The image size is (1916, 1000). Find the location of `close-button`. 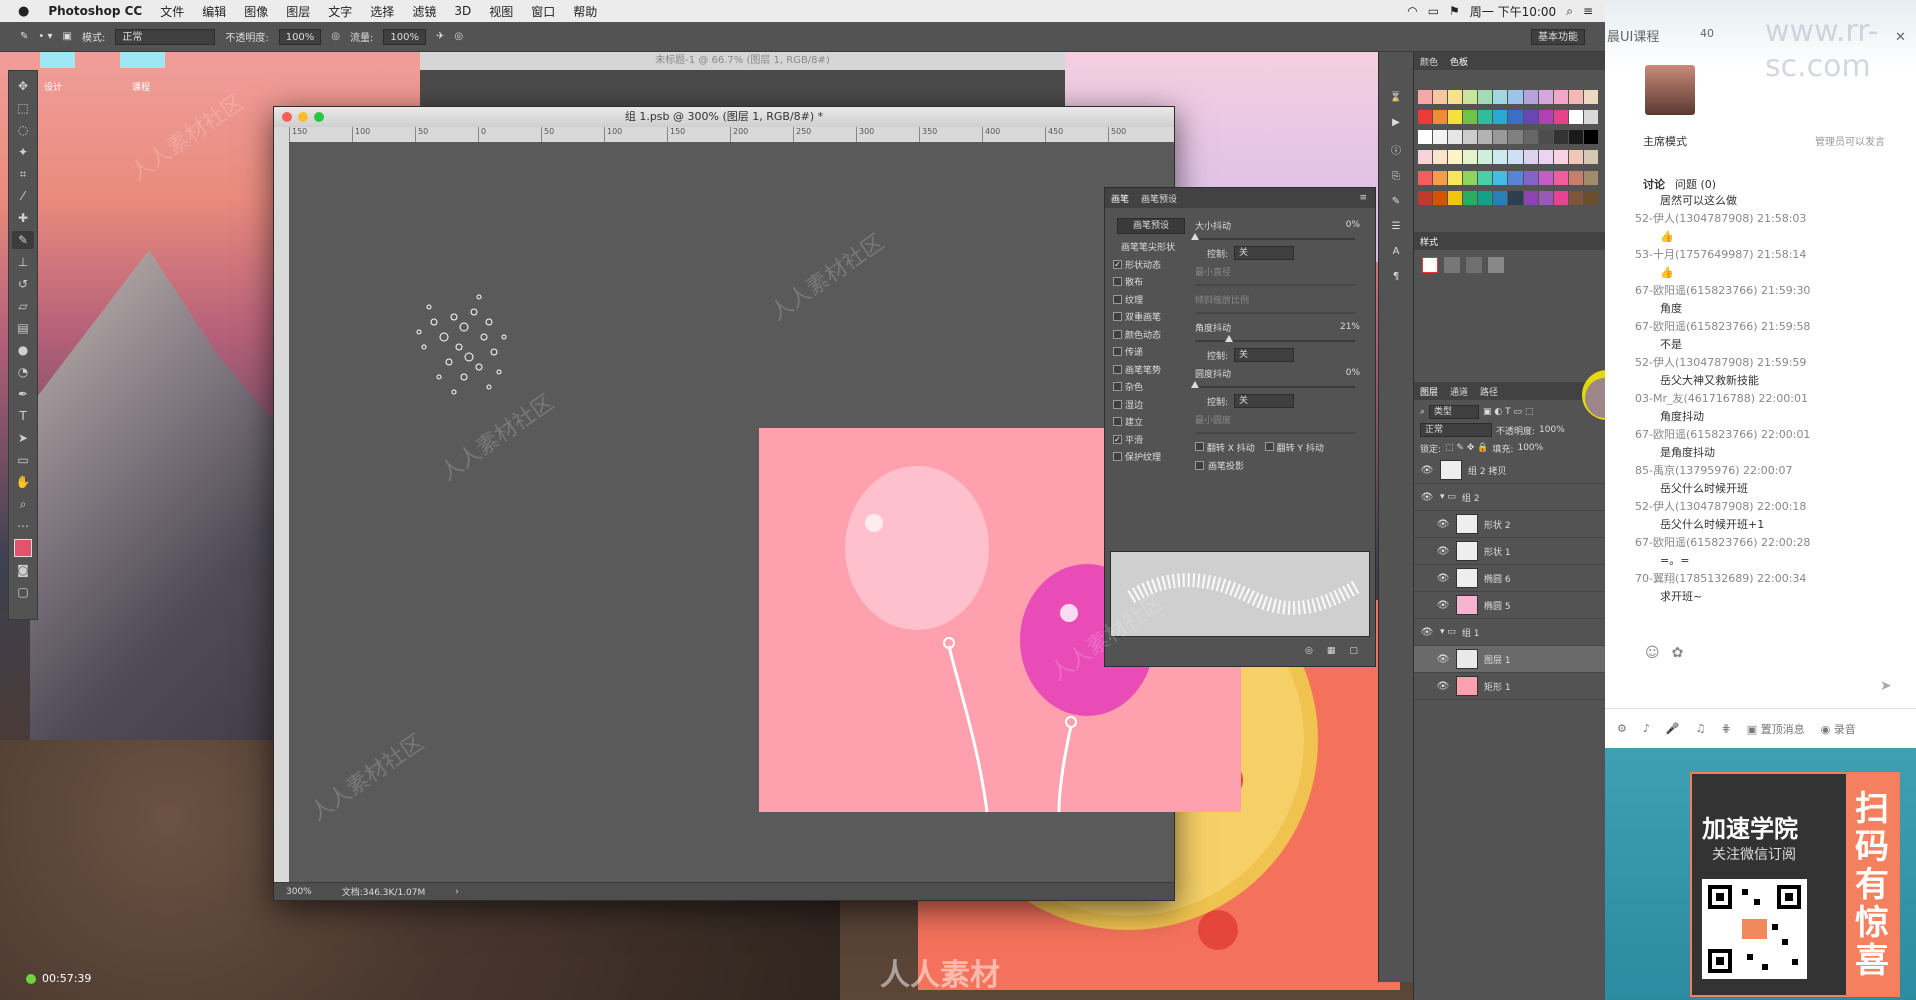

close-button is located at coordinates (287, 117).